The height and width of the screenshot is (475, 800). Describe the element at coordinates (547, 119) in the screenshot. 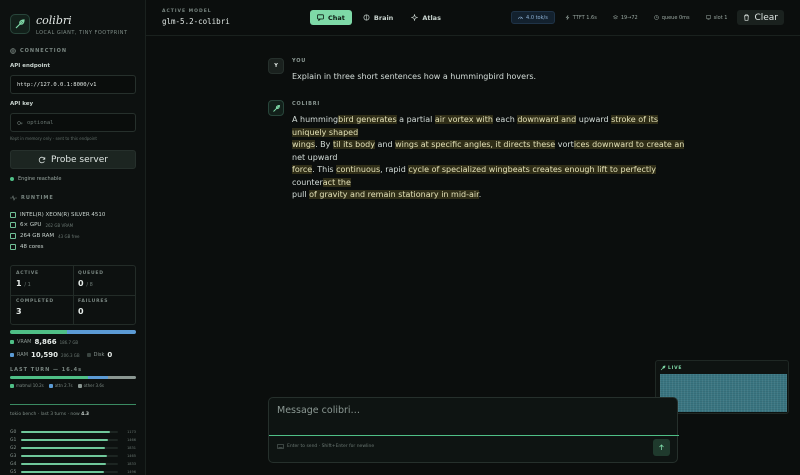

I see `highlighted-span: downward and` at that location.